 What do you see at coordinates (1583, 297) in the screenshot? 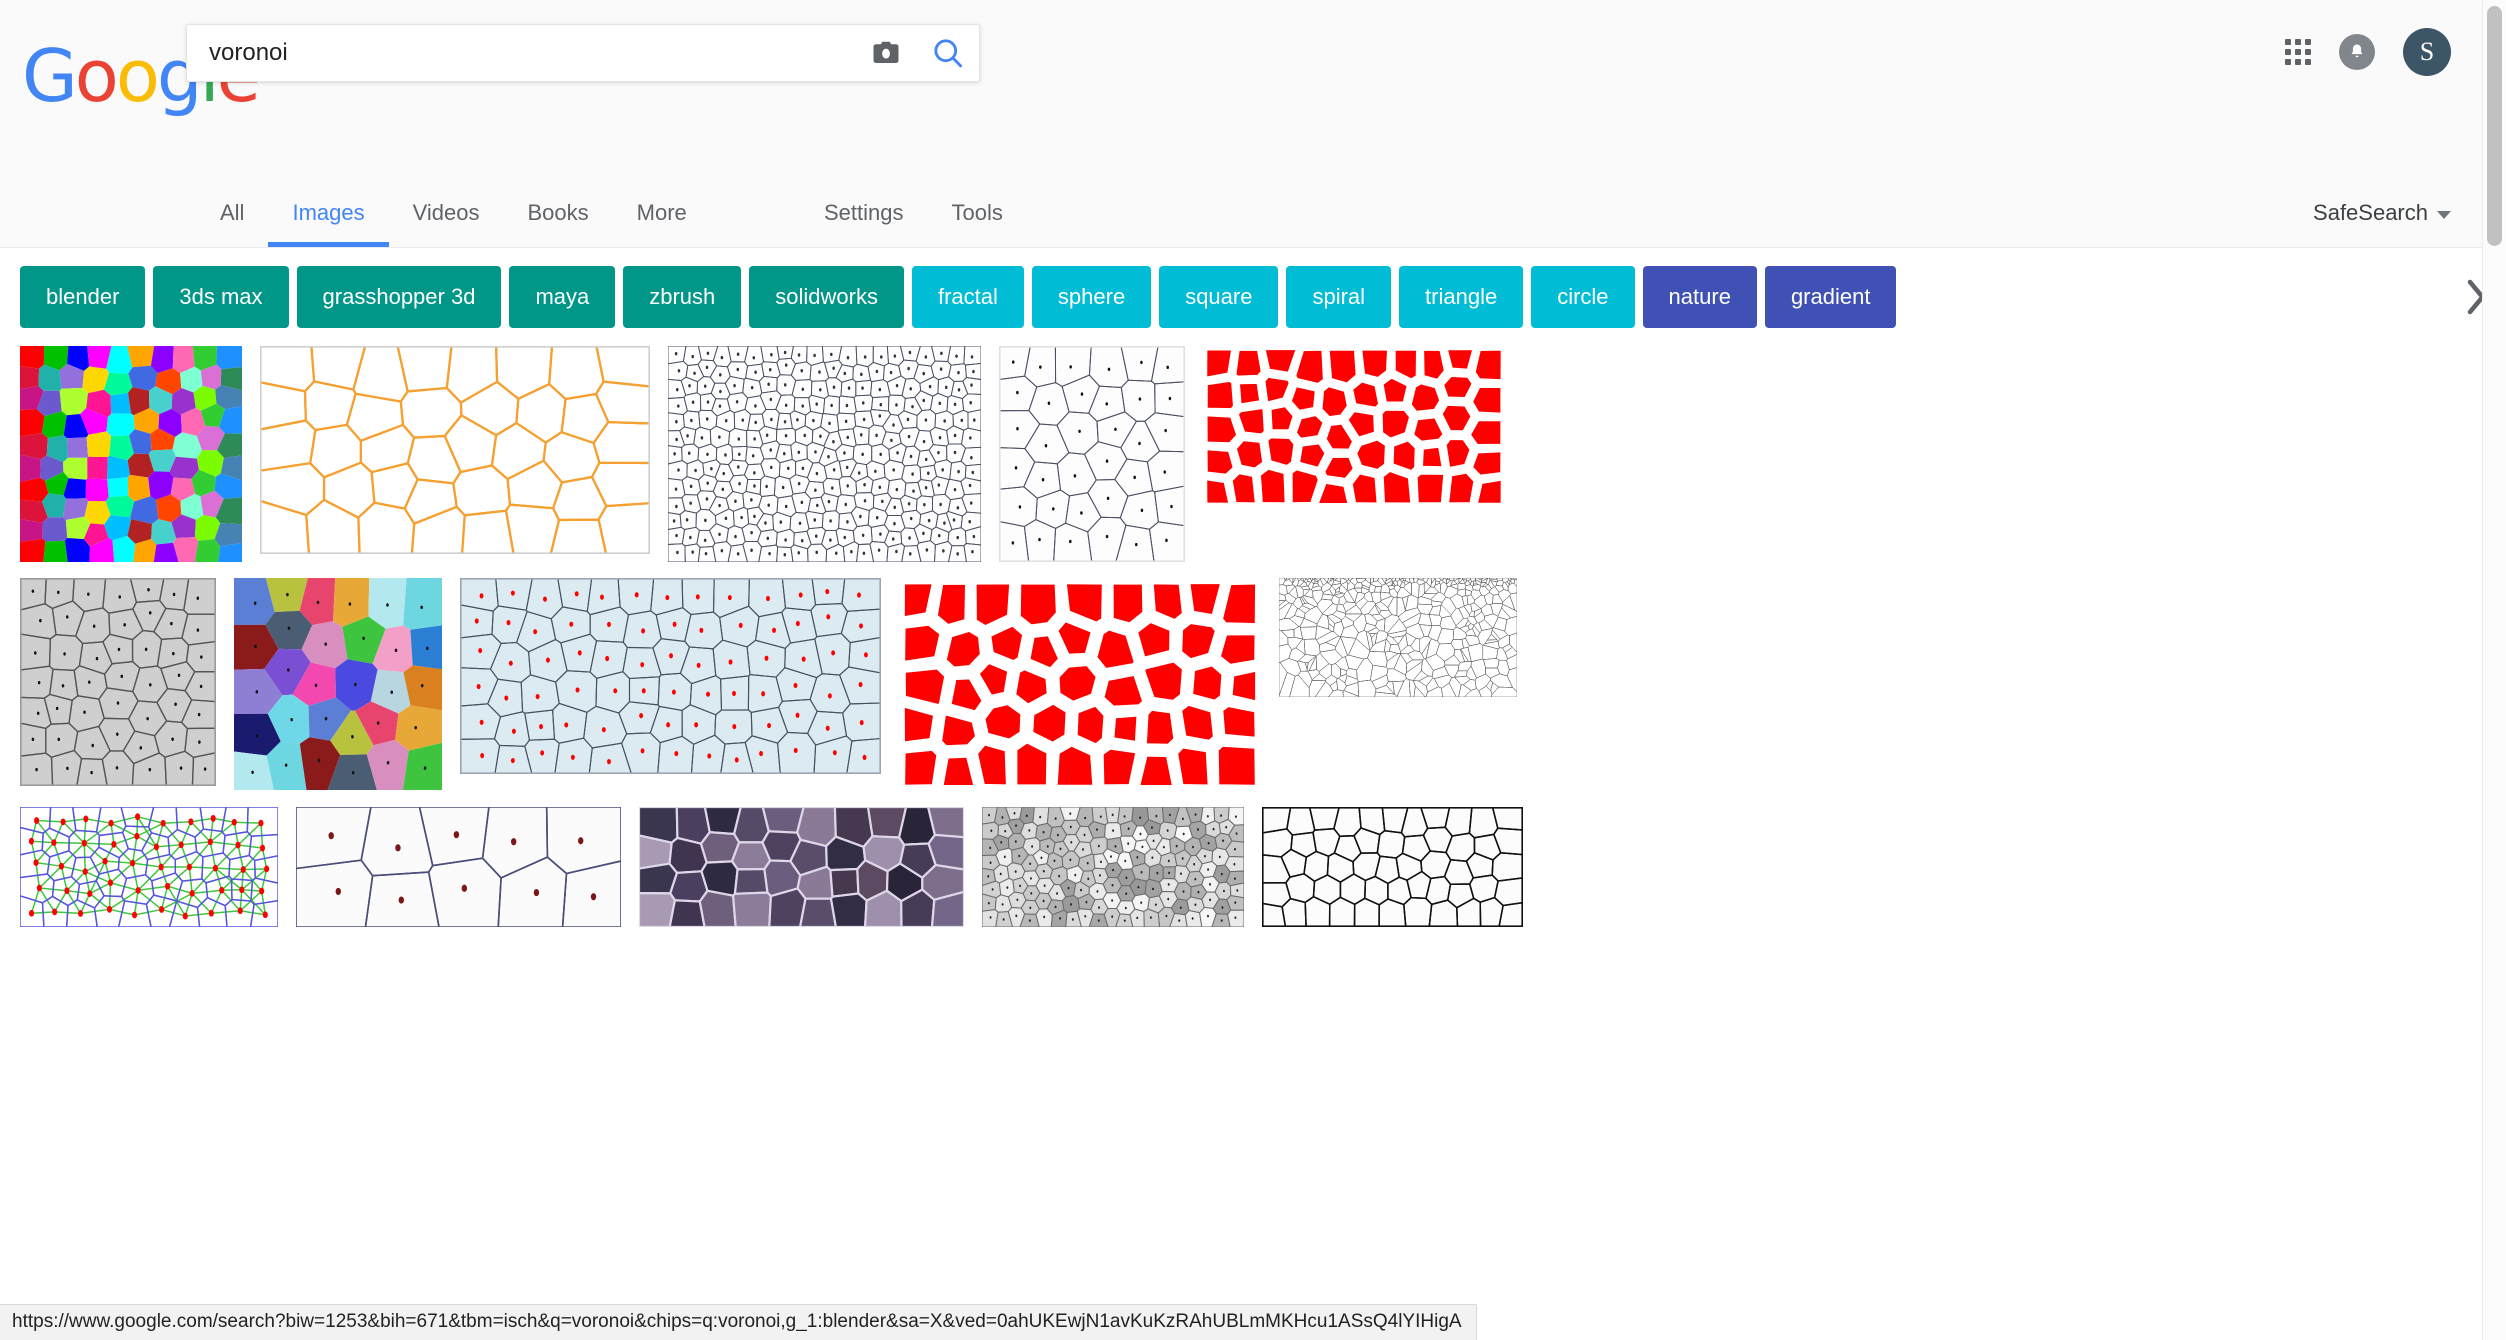
I see `chip-circle: circle` at bounding box center [1583, 297].